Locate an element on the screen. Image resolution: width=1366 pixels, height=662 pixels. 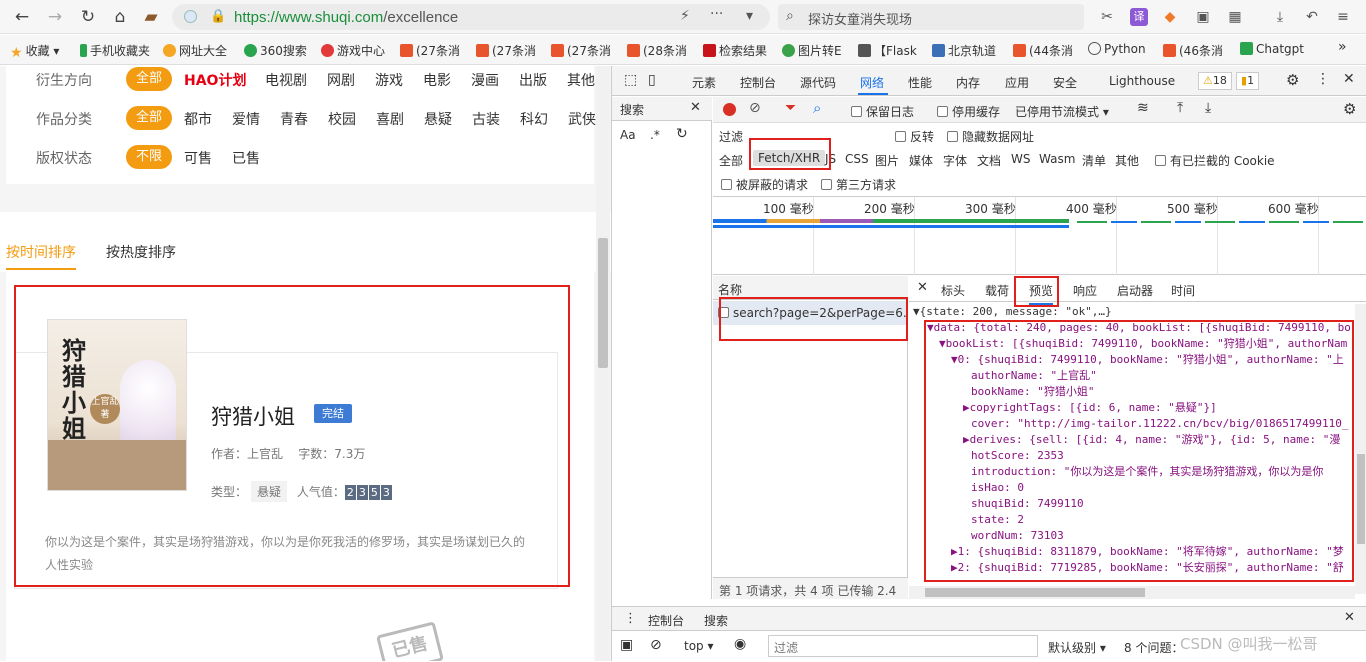
filter-item: 悬疑 is located at coordinates (438, 119).